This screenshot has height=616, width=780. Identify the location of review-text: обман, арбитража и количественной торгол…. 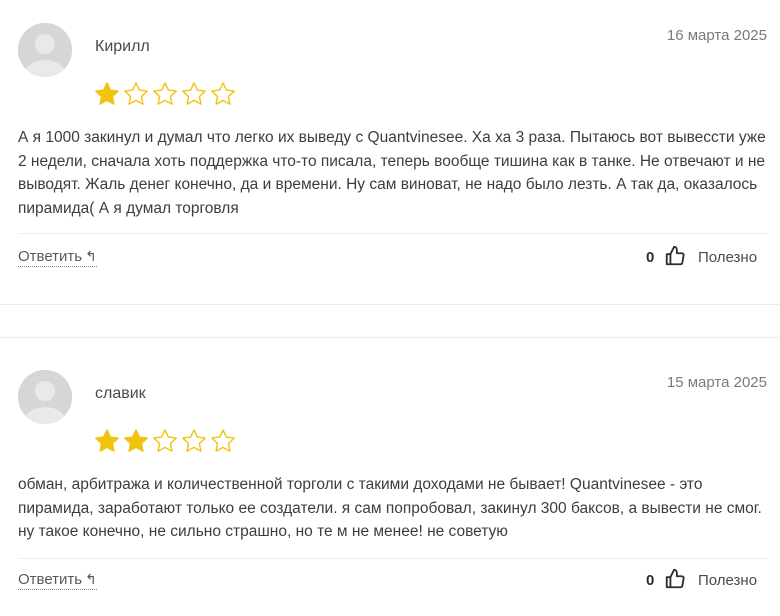
(390, 508).